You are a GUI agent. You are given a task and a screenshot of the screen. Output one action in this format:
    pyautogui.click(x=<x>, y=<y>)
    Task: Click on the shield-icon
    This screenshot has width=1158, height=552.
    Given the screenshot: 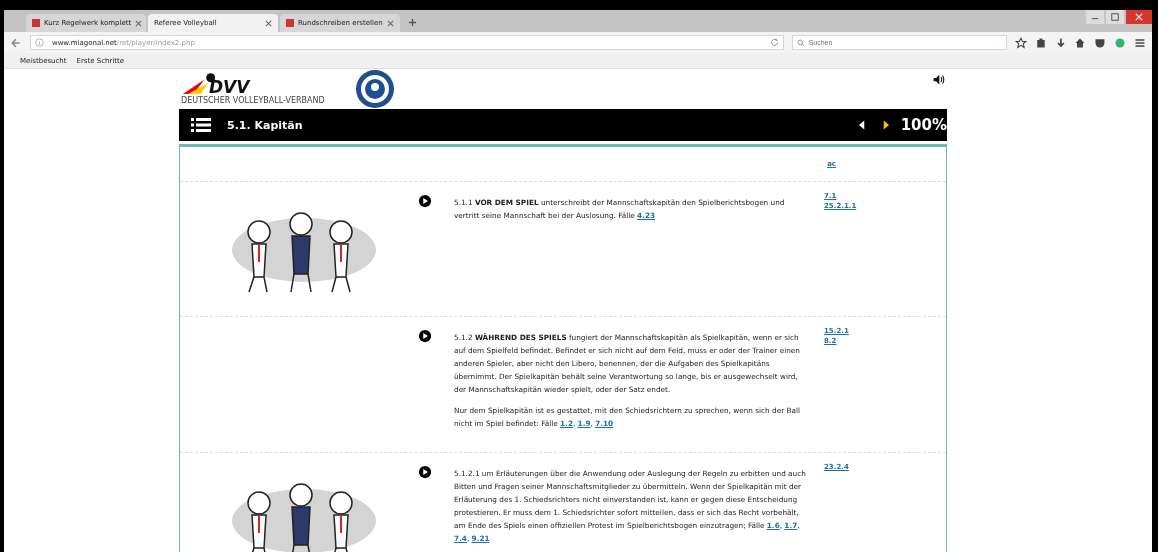 What is the action you would take?
    pyautogui.click(x=1100, y=42)
    